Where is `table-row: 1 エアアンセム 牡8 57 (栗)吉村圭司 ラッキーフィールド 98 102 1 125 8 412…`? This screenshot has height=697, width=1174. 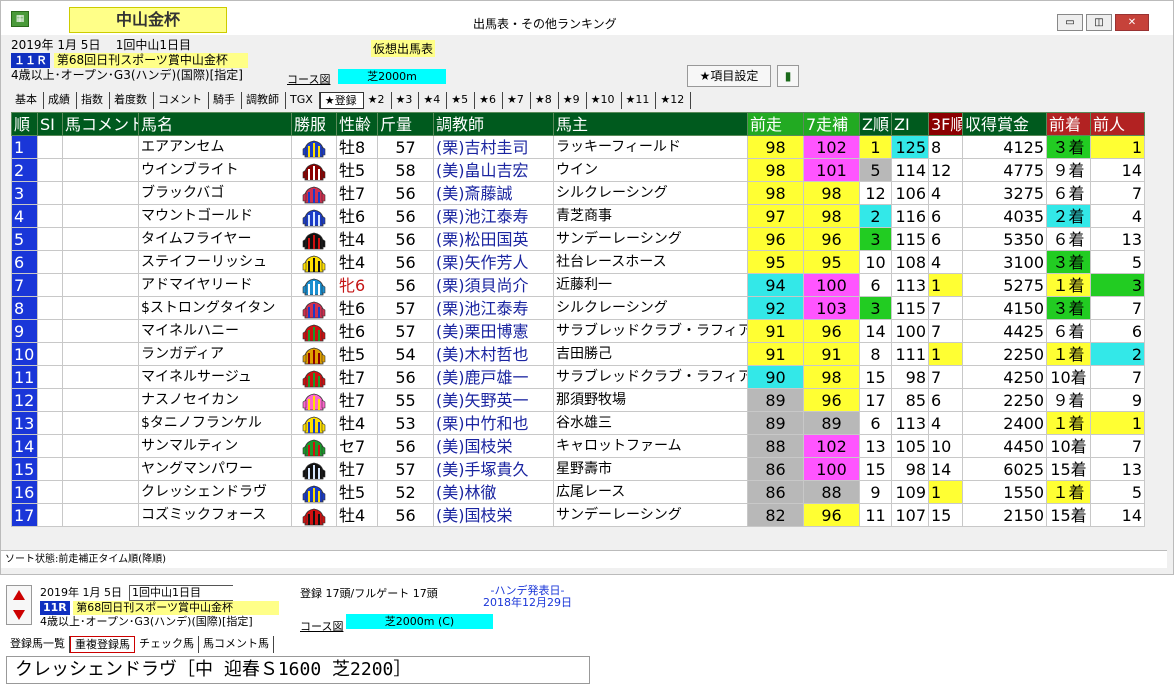 table-row: 1 エアアンセム 牡8 57 (栗)吉村圭司 ラッキーフィールド 98 102 1 125 8 412… is located at coordinates (578, 147).